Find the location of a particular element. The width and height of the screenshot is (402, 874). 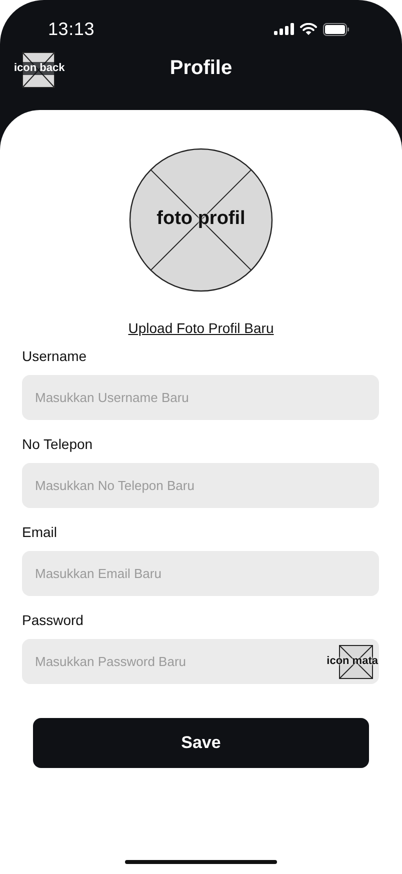

field-label: Email is located at coordinates (40, 532).